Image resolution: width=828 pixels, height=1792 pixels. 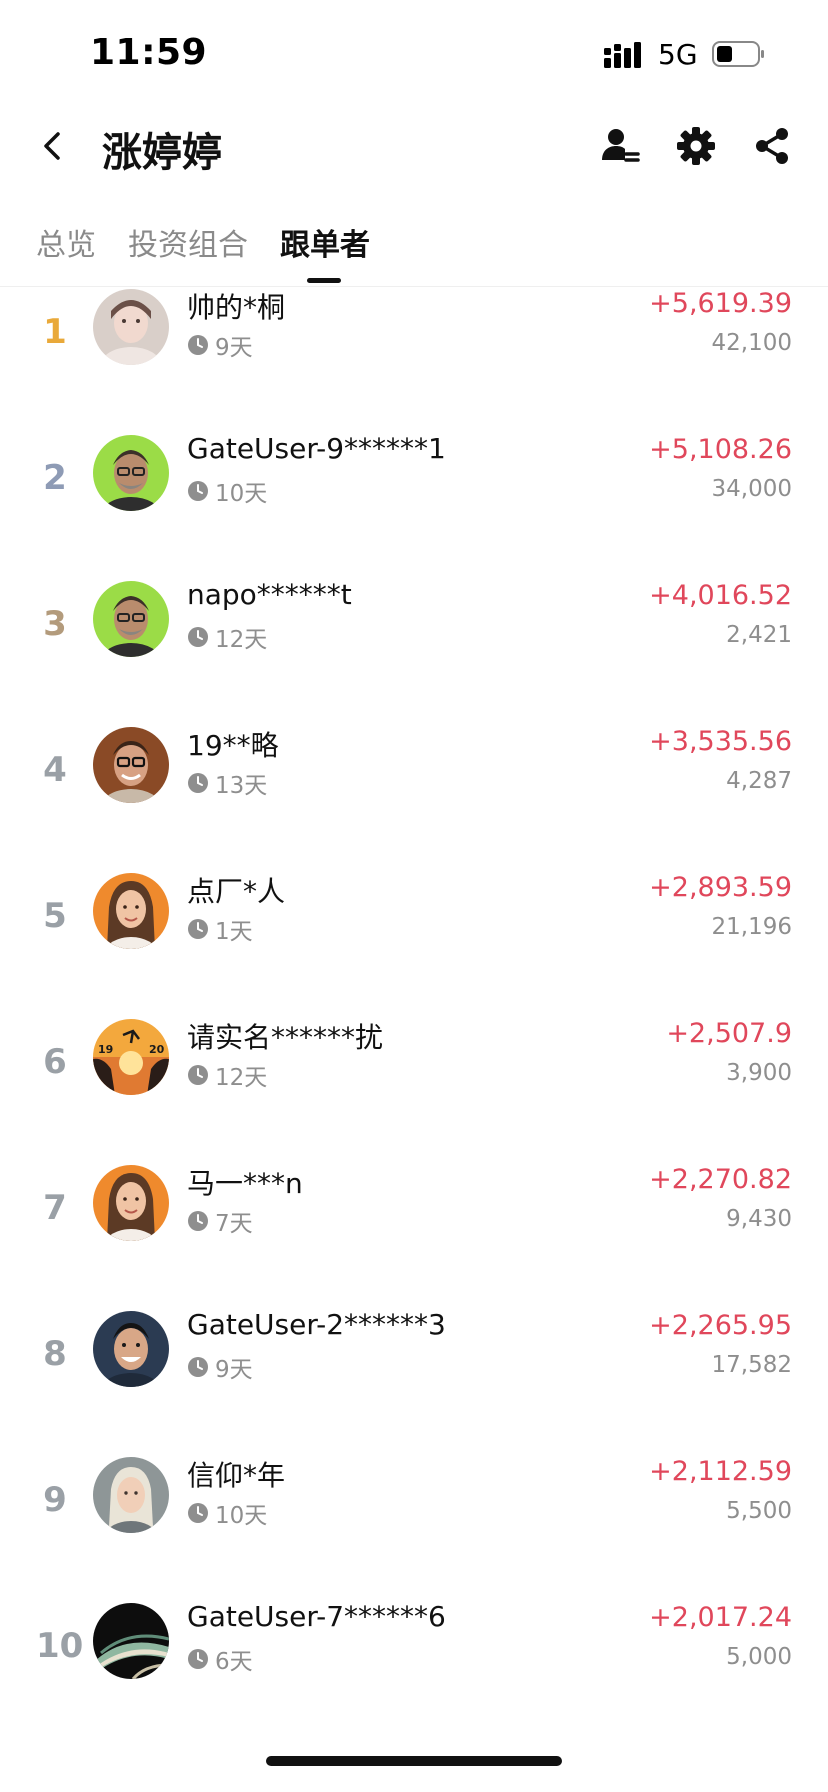 What do you see at coordinates (720, 887) in the screenshot?
I see `follower-pnl: +2,893.59` at bounding box center [720, 887].